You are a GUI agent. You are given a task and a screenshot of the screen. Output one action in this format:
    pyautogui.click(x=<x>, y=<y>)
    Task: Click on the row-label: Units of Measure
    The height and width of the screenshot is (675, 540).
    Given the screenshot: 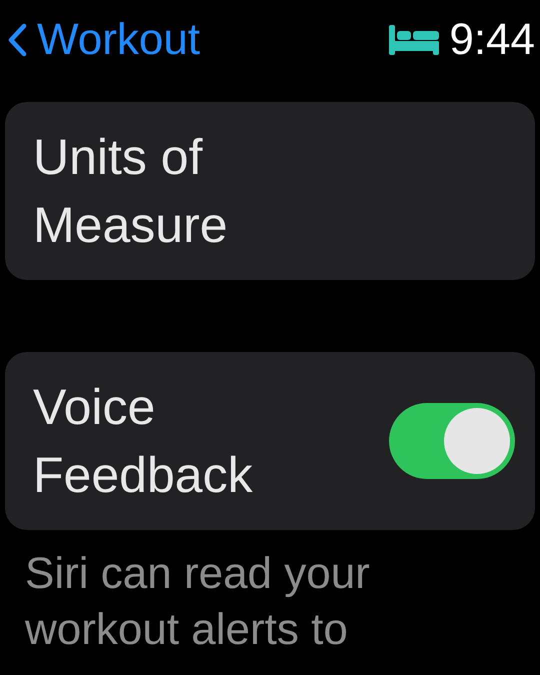 What is the action you would take?
    pyautogui.click(x=131, y=191)
    